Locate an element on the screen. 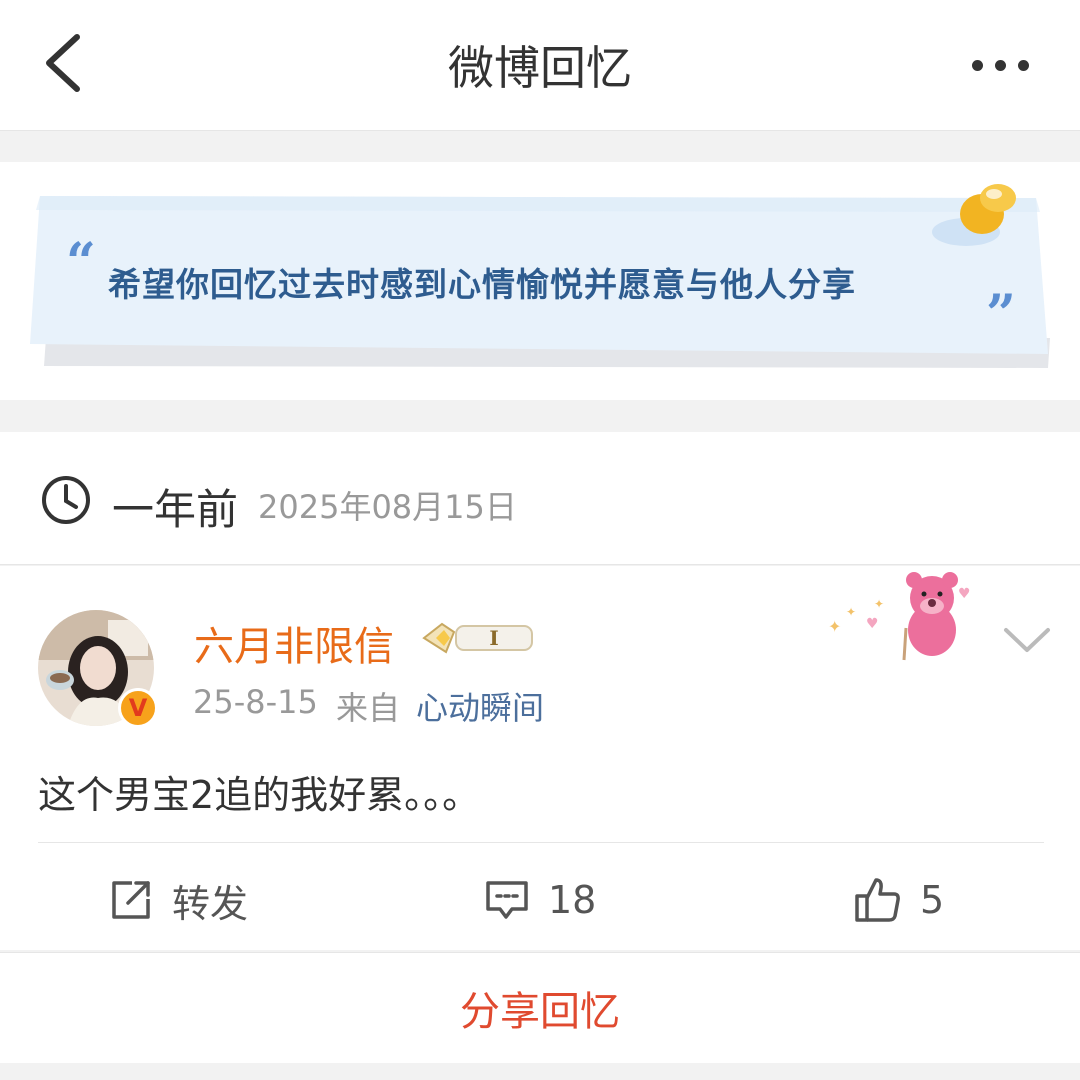 The width and height of the screenshot is (1080, 1080). close-quote-mark: ” is located at coordinates (1001, 314).